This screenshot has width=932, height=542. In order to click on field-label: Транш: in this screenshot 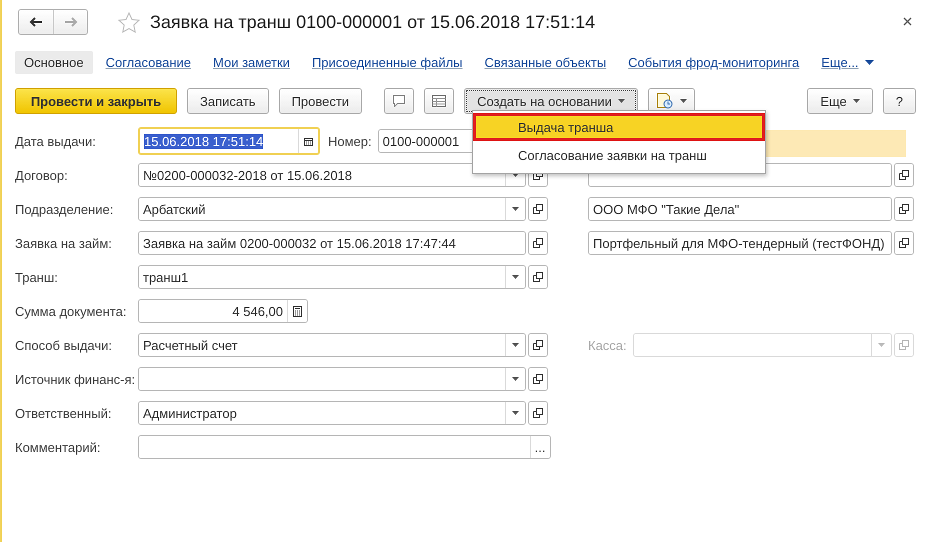, I will do `click(37, 277)`.